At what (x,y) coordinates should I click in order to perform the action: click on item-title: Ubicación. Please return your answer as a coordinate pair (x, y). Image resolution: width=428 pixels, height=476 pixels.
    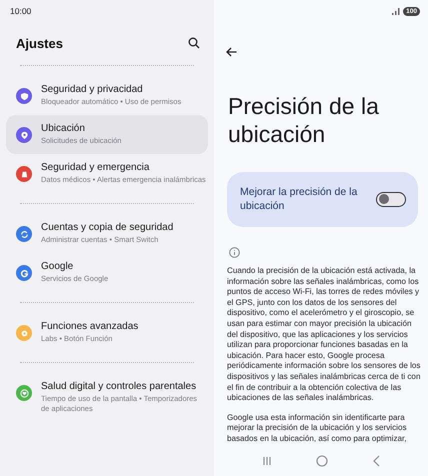
    Looking at the image, I should click on (63, 128).